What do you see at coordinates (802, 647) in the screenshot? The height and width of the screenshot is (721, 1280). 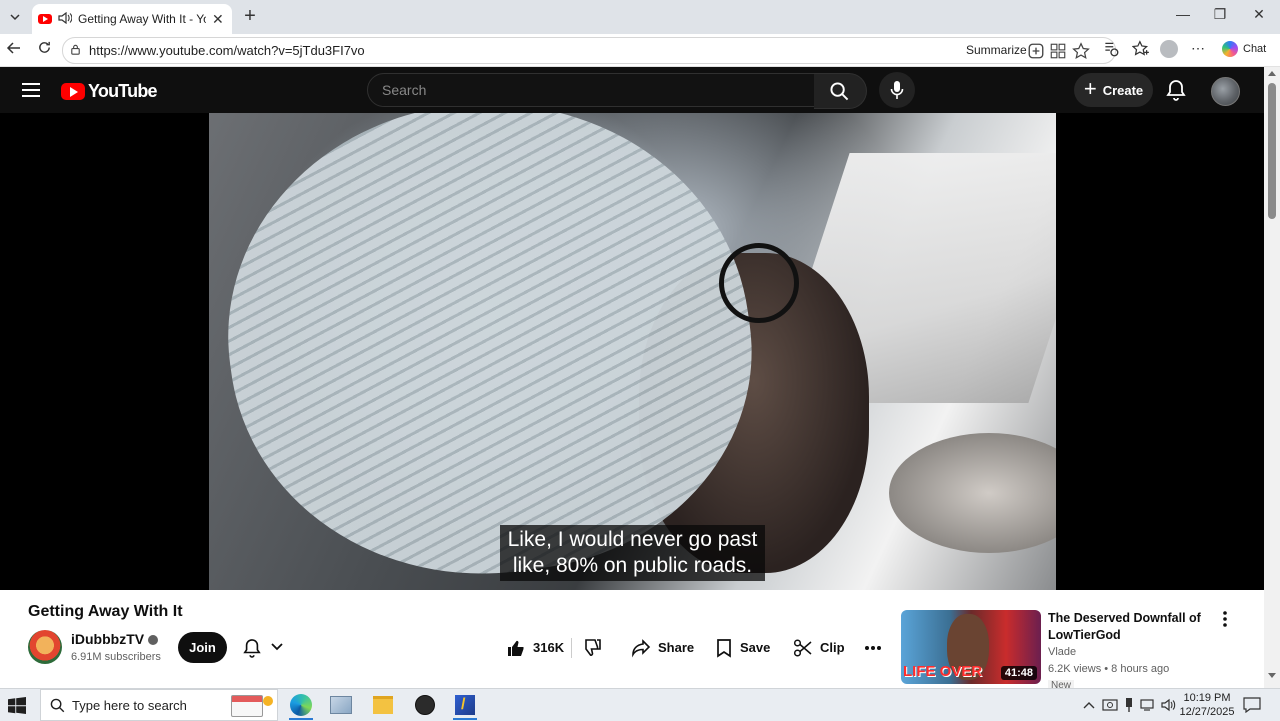 I see `scissors-icon` at bounding box center [802, 647].